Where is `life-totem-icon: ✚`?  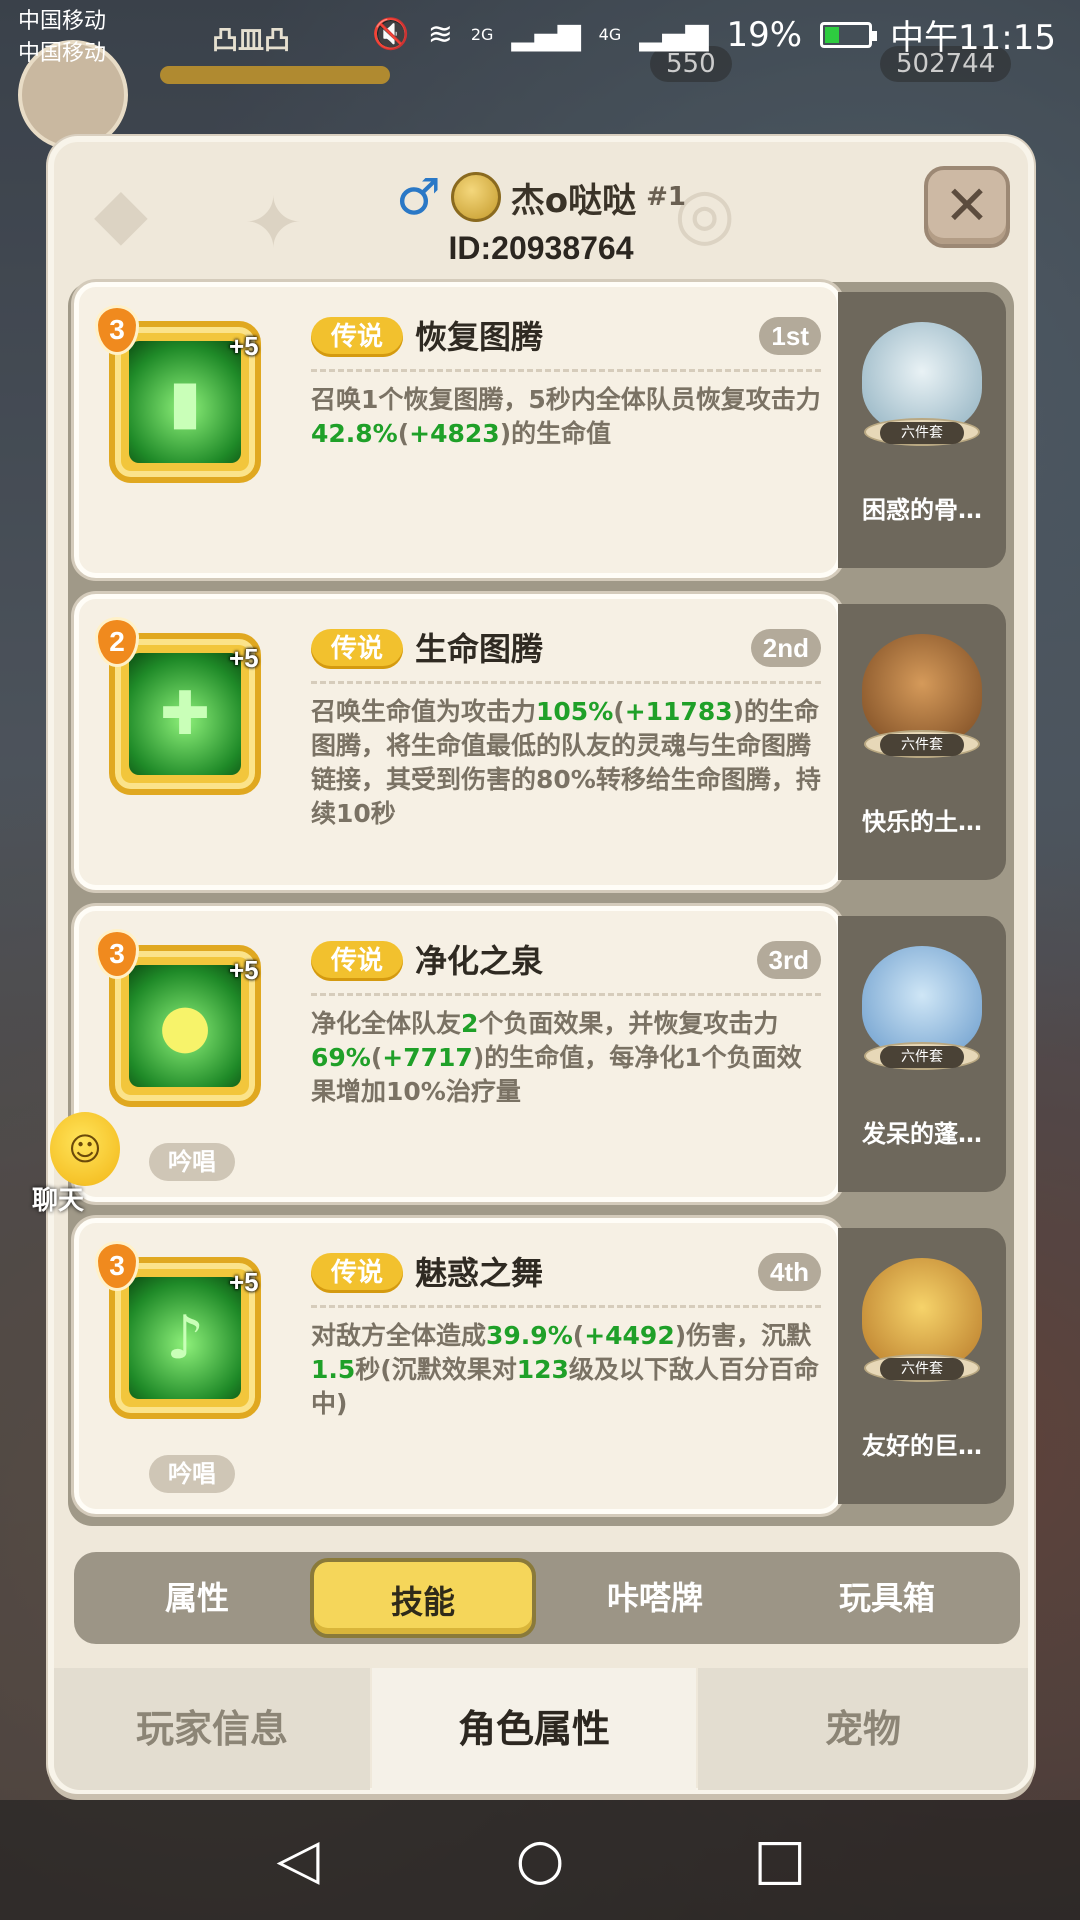
life-totem-icon: ✚ is located at coordinates (185, 714).